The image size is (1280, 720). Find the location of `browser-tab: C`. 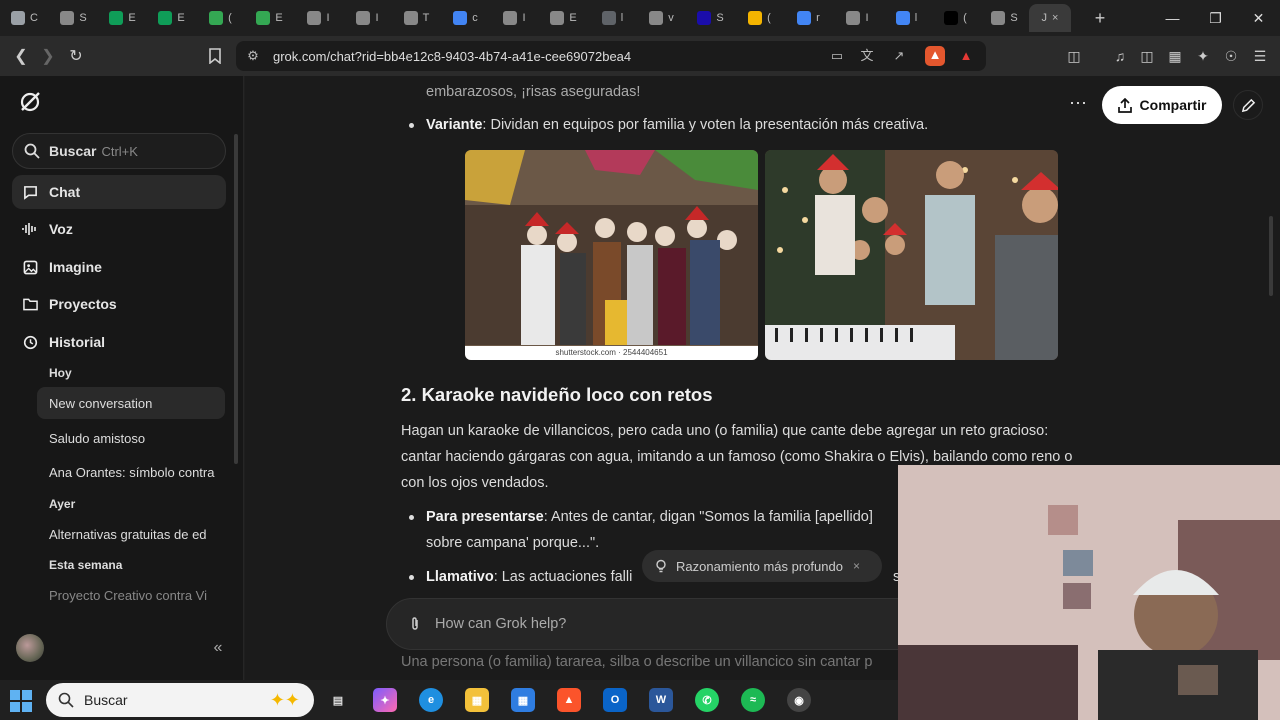

browser-tab: C is located at coordinates (24, 18).